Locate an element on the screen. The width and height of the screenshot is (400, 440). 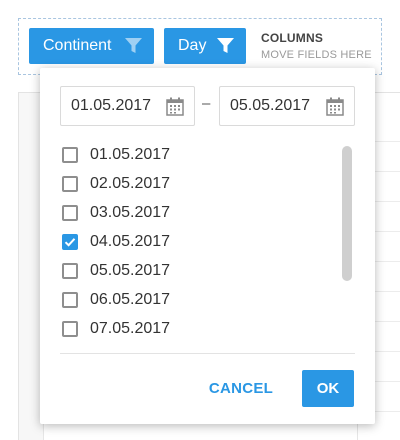
list-item-label: 05.05.2017 is located at coordinates (130, 270).